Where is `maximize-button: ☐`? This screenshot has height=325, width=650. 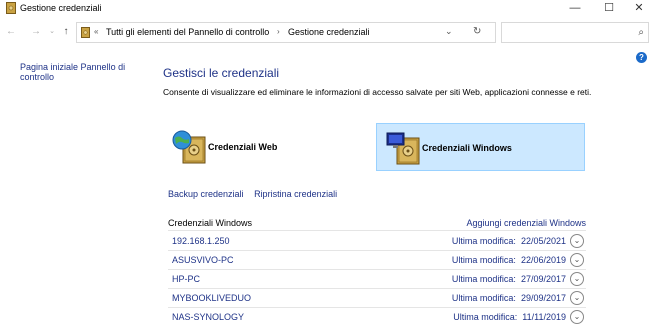
maximize-button: ☐ is located at coordinates (609, 8).